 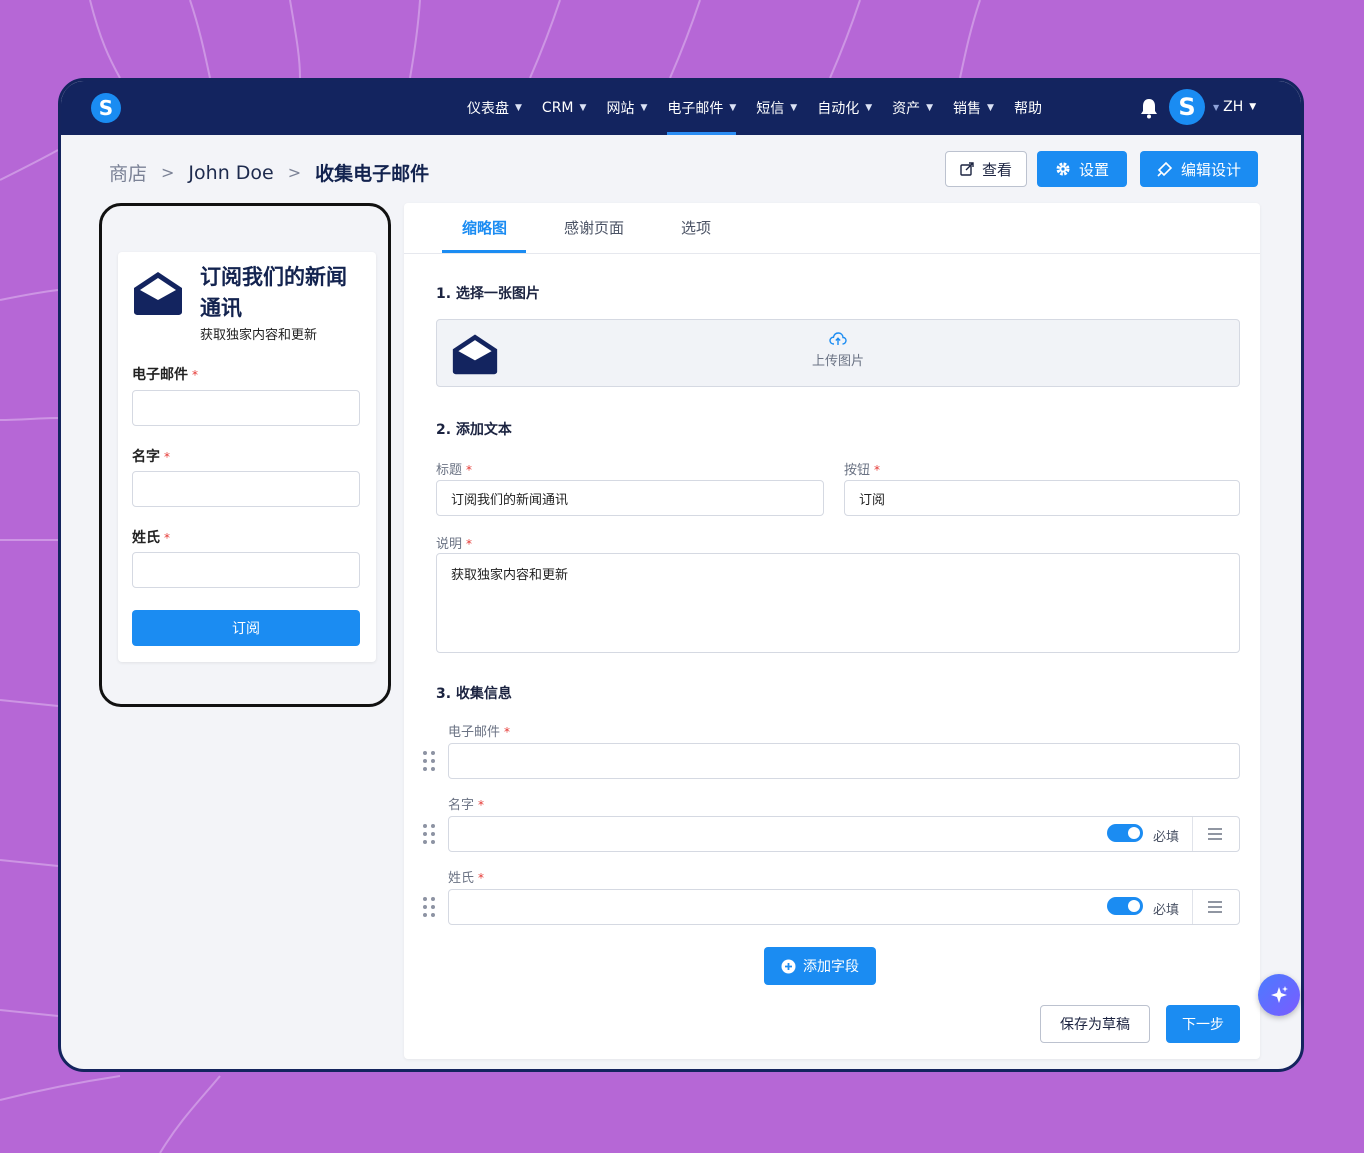 I want to click on preview-card: 订阅我们的新闻通讯 获取独家内容和更新 电子邮件 * 名字 * 姓氏 * 订阅, so click(x=247, y=457).